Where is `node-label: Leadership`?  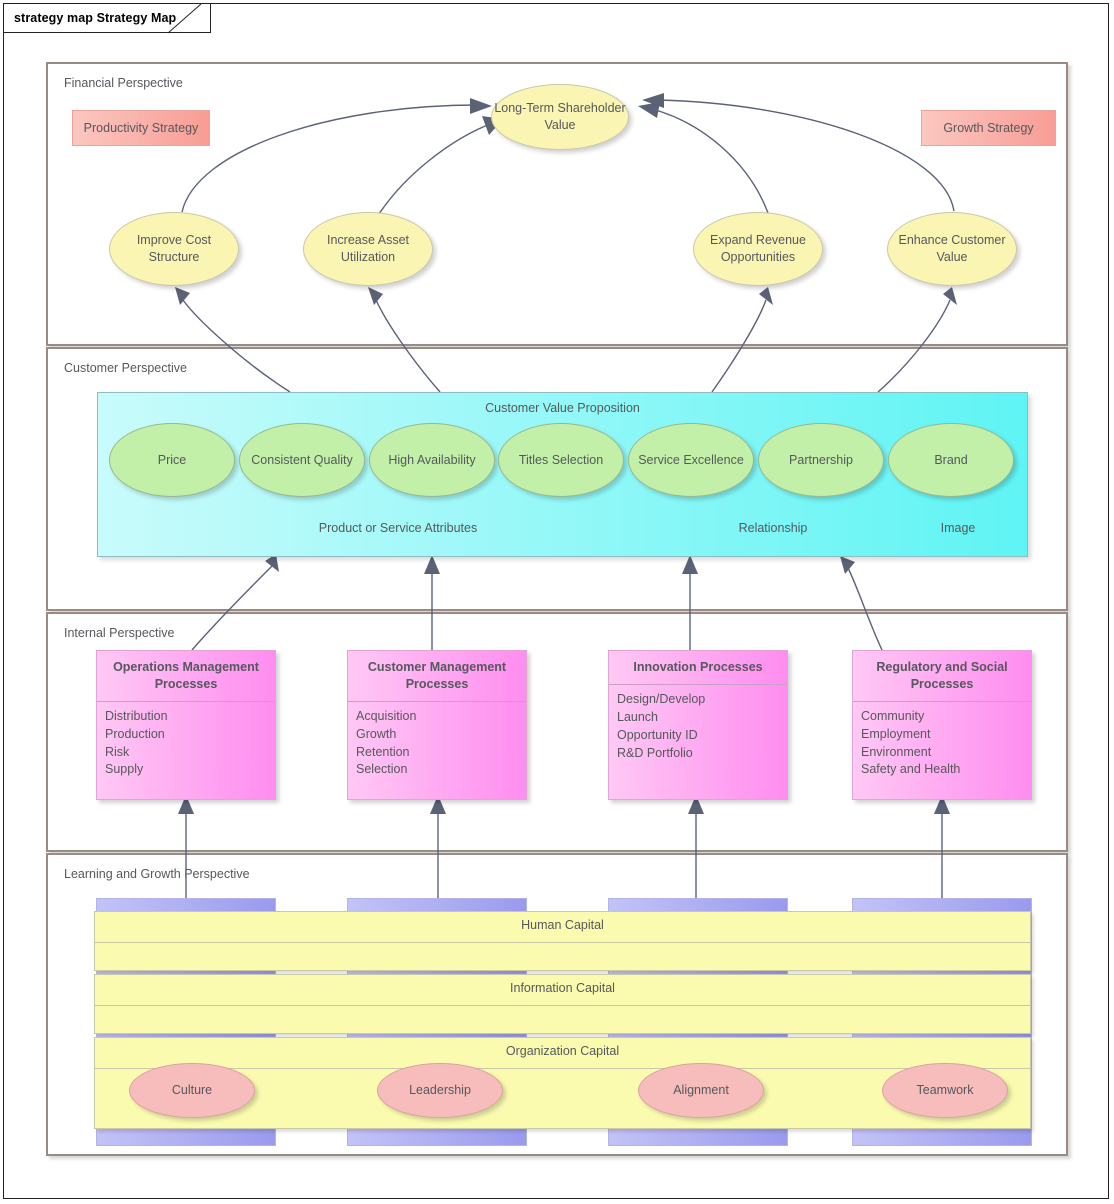 node-label: Leadership is located at coordinates (440, 1090).